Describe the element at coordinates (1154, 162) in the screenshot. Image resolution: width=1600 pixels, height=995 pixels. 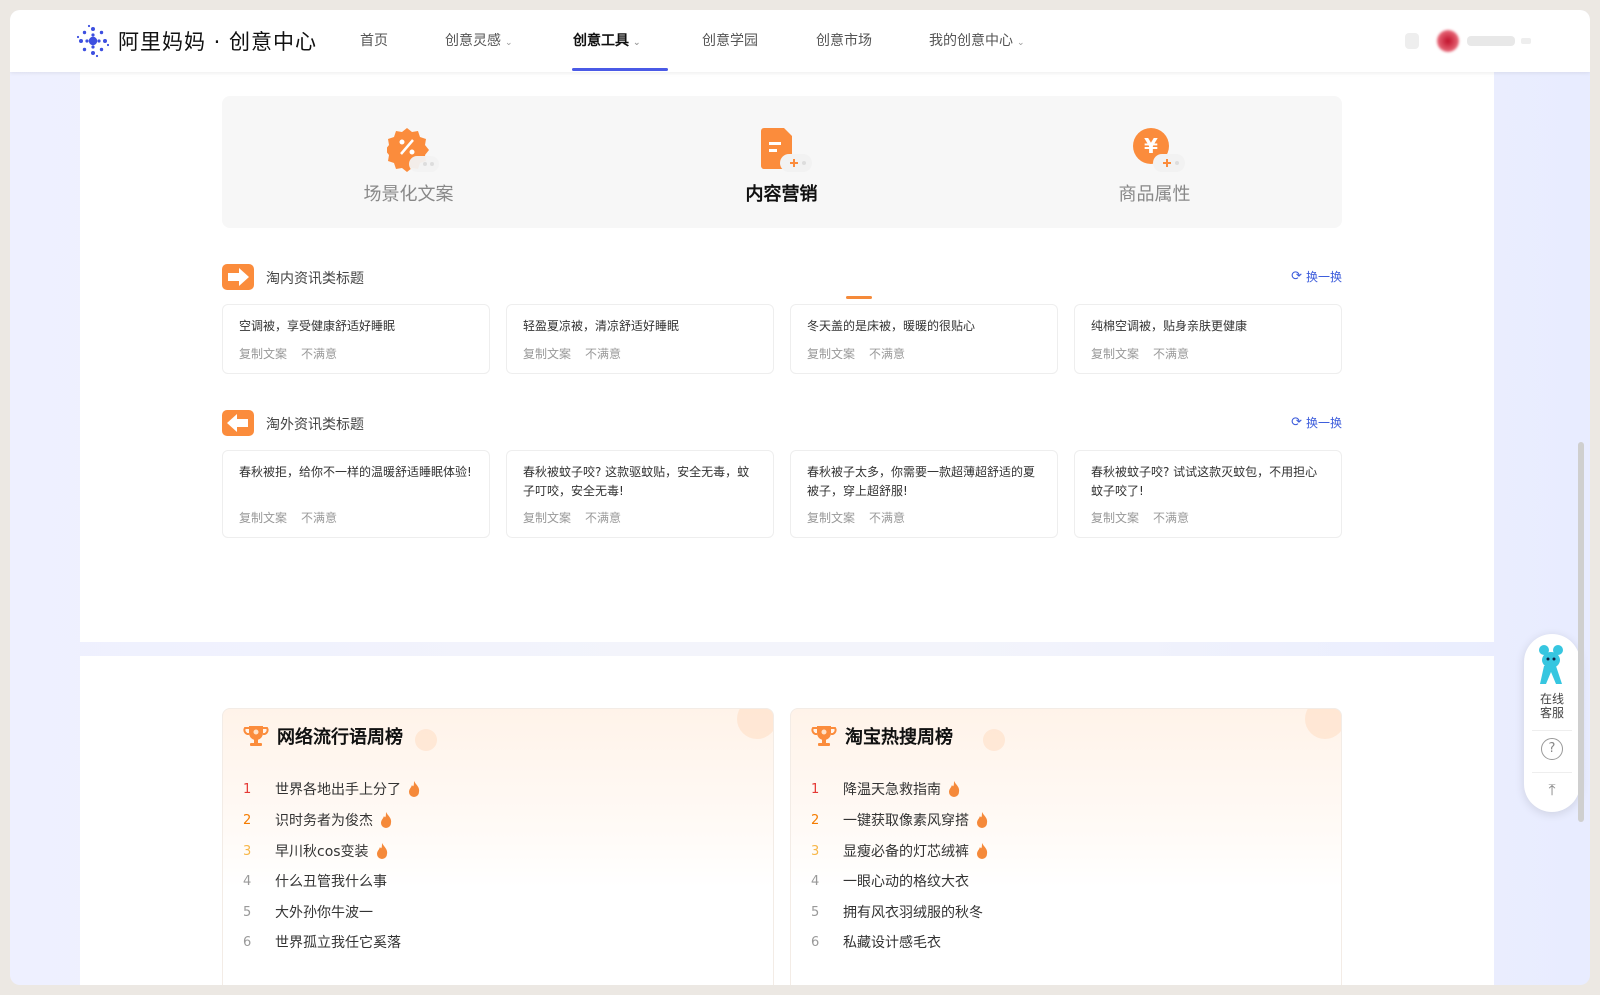
I see `tab-product-attributes: ¥ 商品属性` at that location.